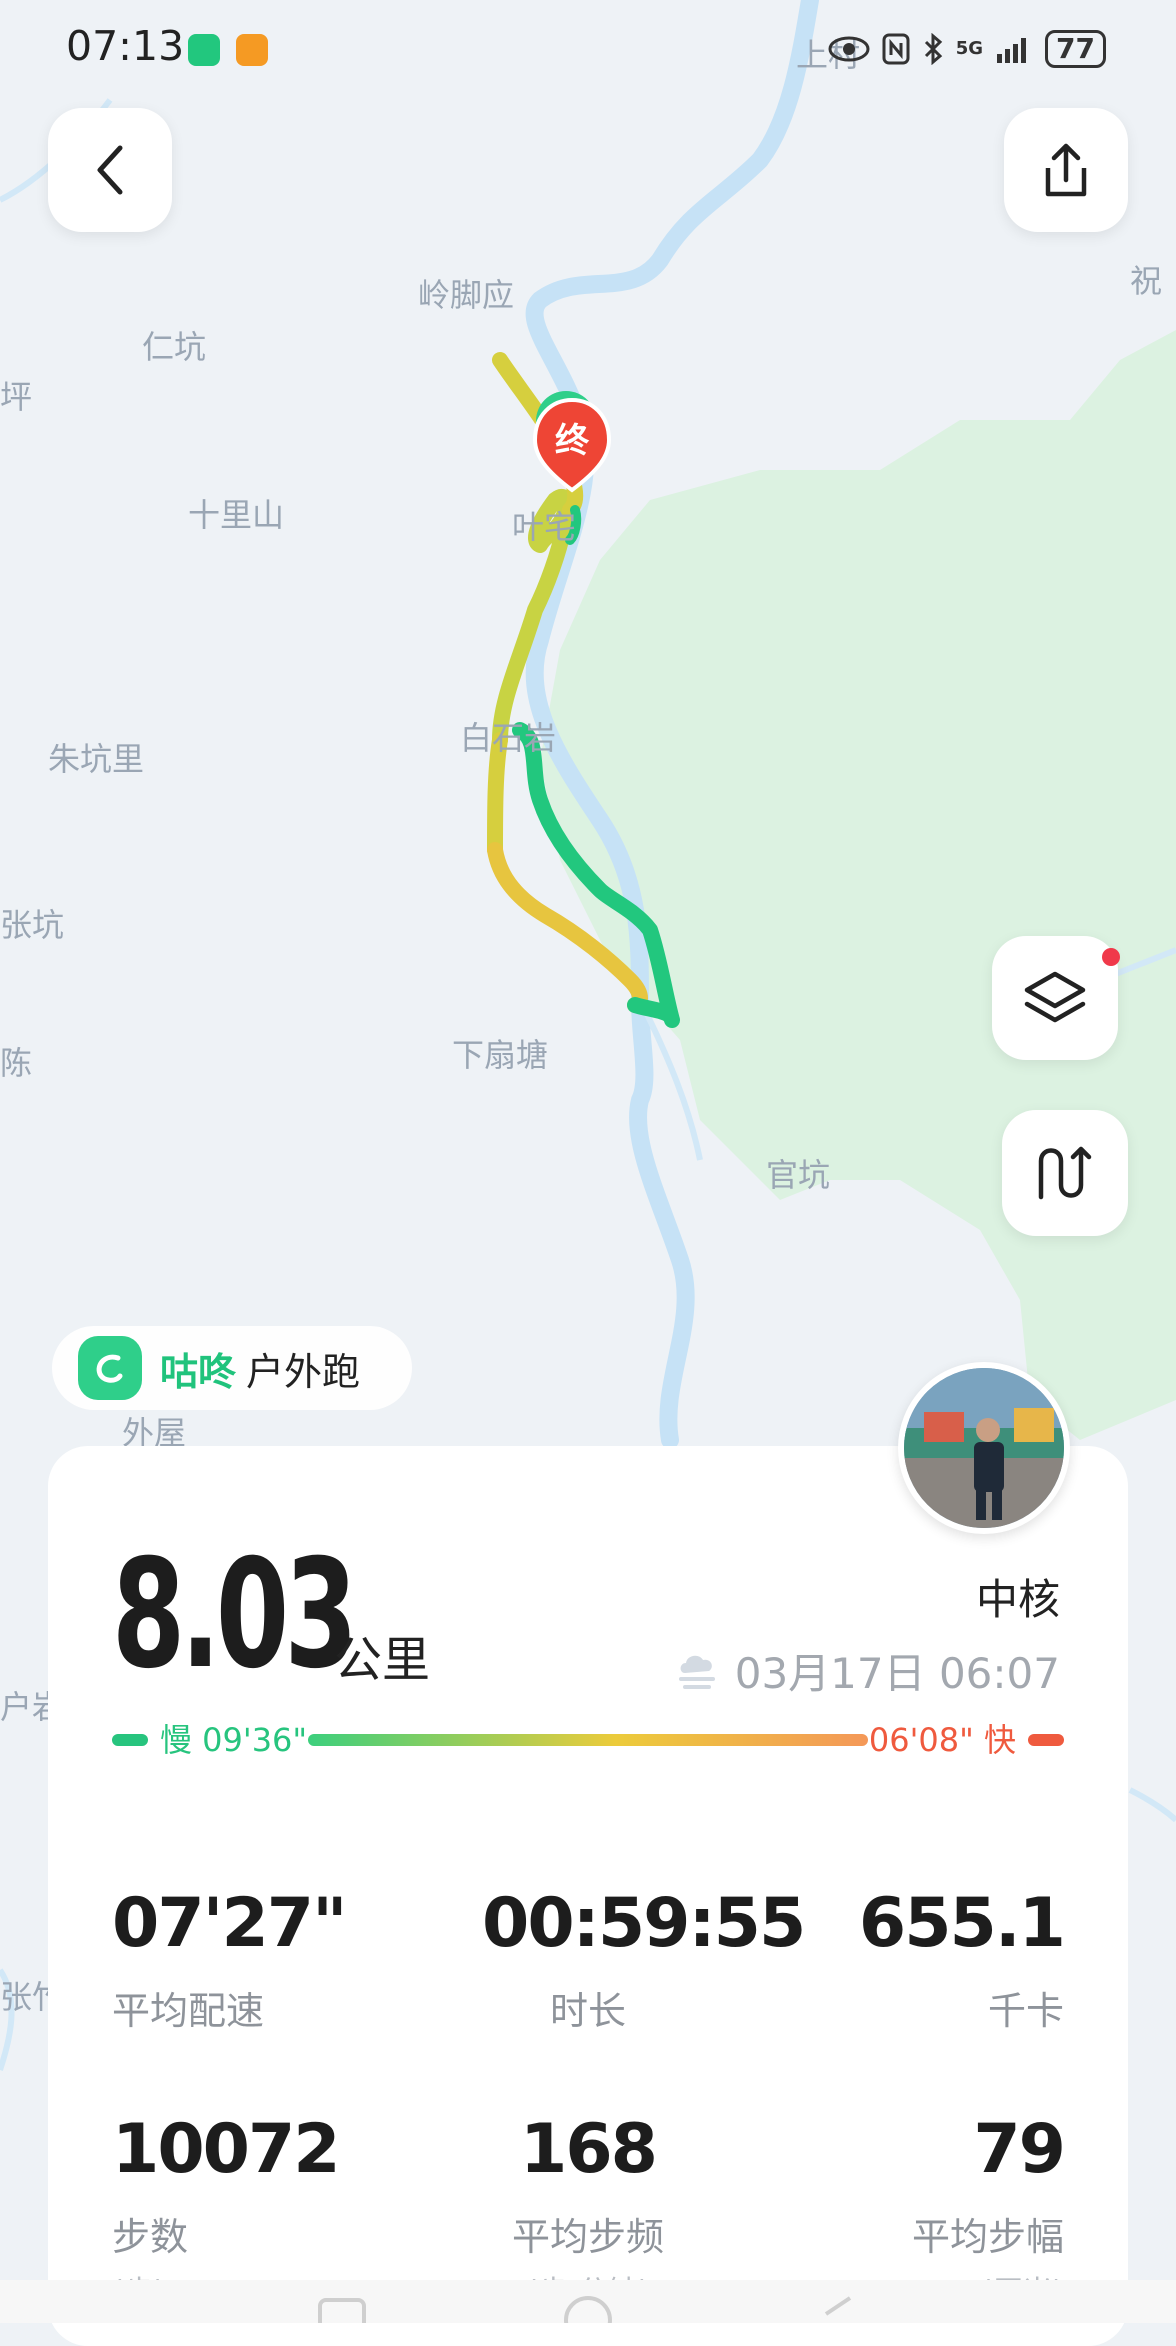  Describe the element at coordinates (798, 1175) in the screenshot. I see `map-label: 官坑` at that location.